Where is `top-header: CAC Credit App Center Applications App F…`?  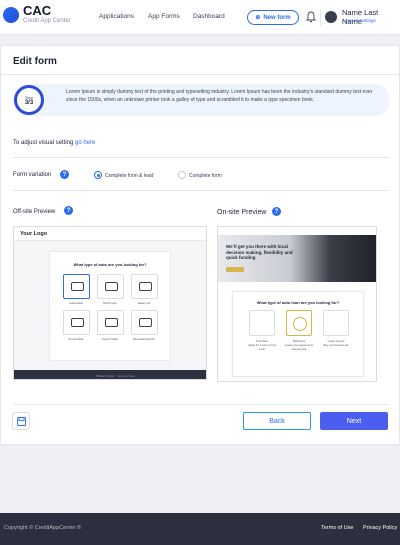 top-header: CAC Credit App Center Applications App F… is located at coordinates (200, 17).